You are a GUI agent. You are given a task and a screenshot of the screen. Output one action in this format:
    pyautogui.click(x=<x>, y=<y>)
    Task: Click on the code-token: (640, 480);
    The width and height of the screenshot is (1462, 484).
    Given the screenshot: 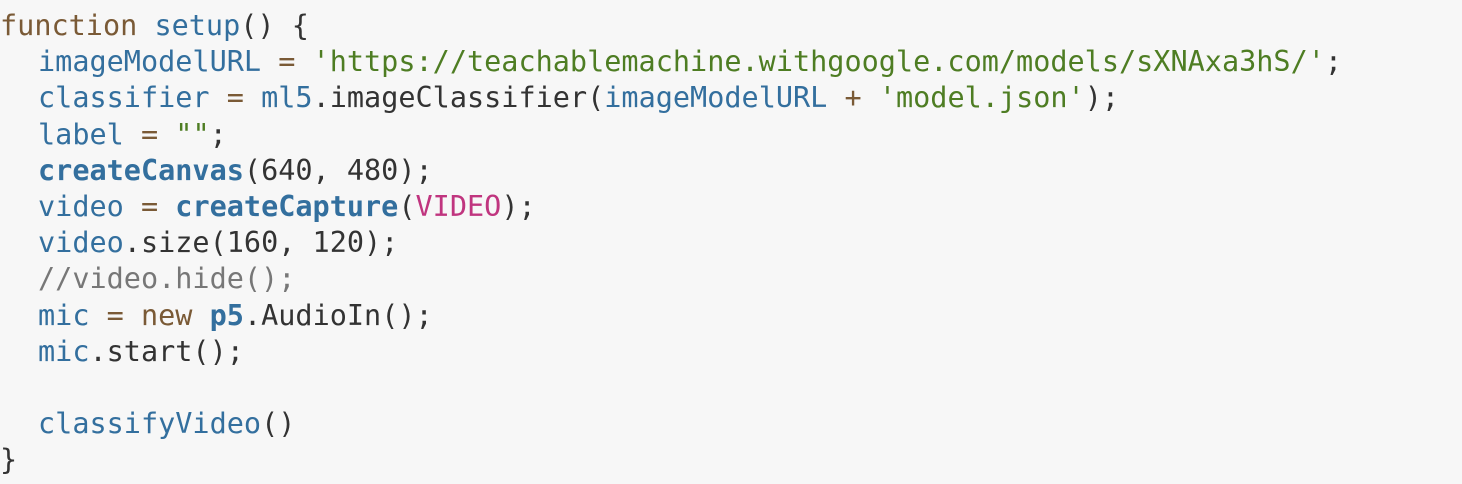 What is the action you would take?
    pyautogui.click(x=338, y=170)
    